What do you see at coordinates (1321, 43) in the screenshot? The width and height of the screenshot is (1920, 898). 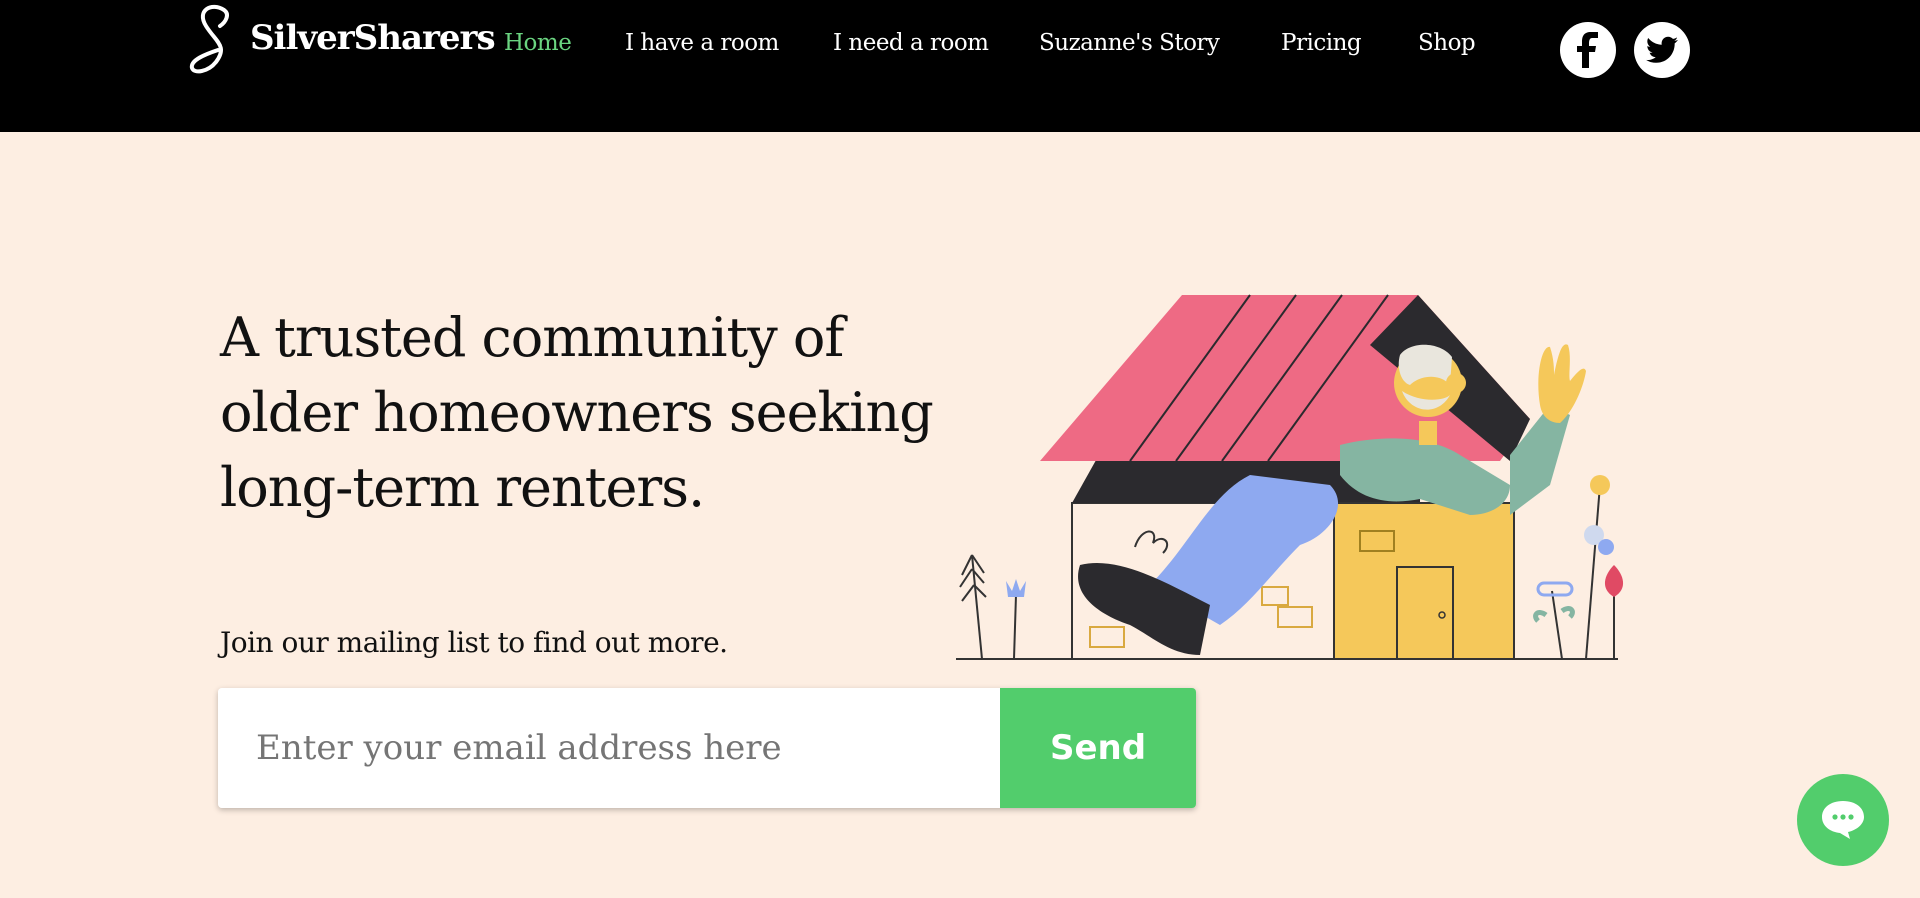 I see `nav-pricing: Pricing` at bounding box center [1321, 43].